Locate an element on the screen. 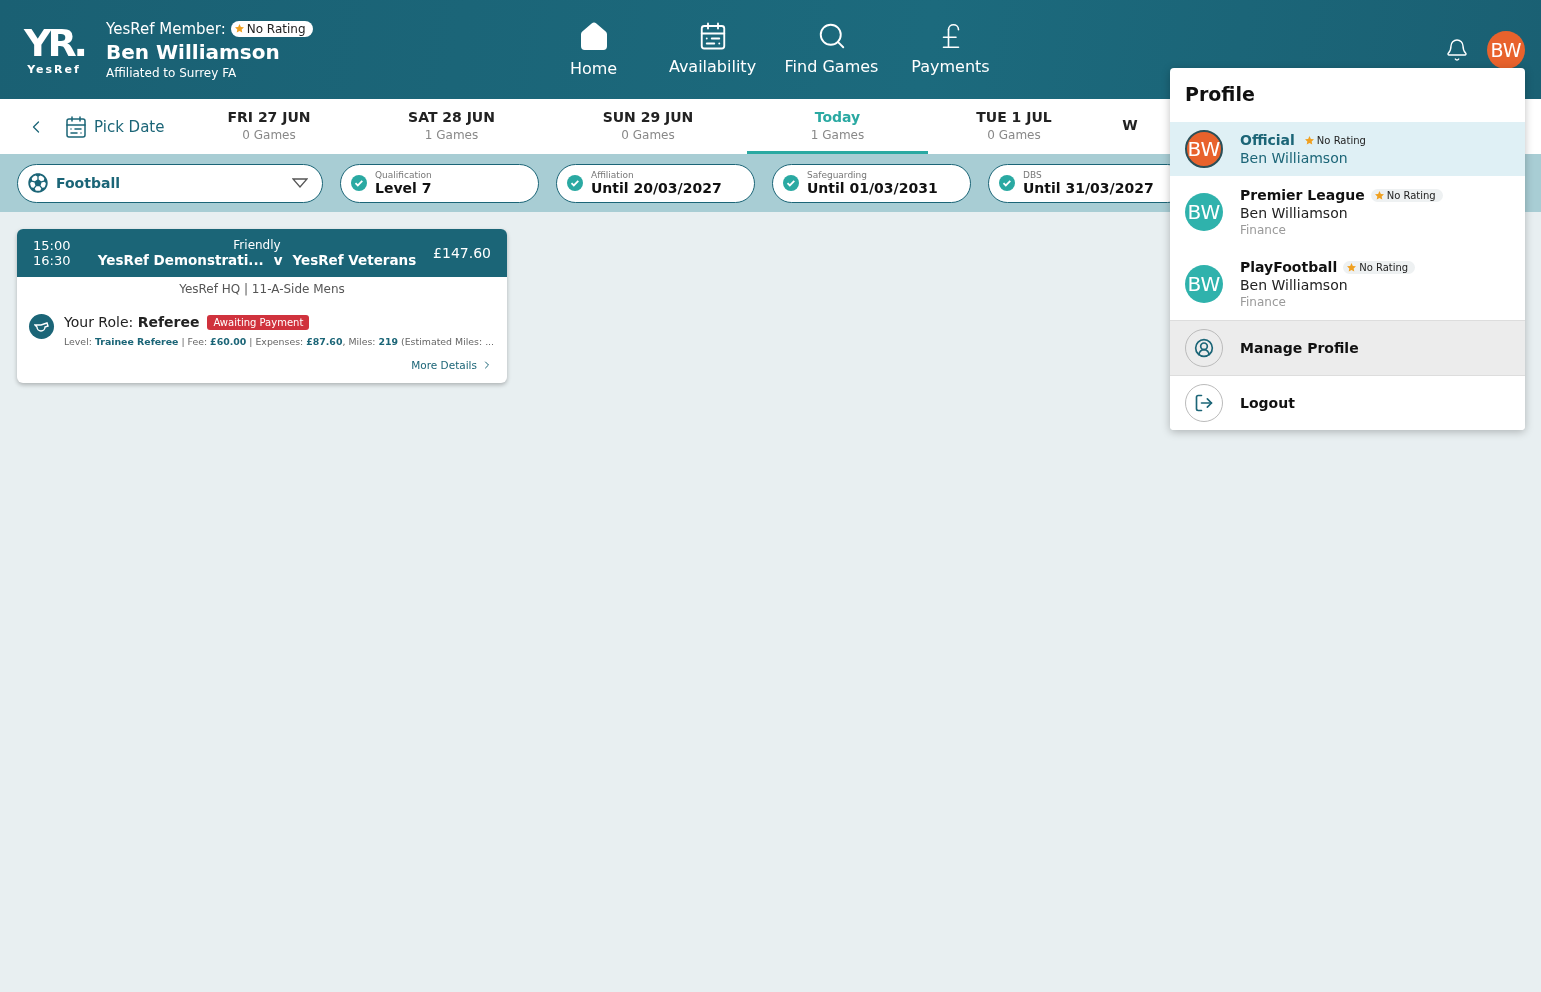 The height and width of the screenshot is (992, 1541). profile-item: BW PlayFootball No Rating Ben Williamson Finance is located at coordinates (1347, 284).